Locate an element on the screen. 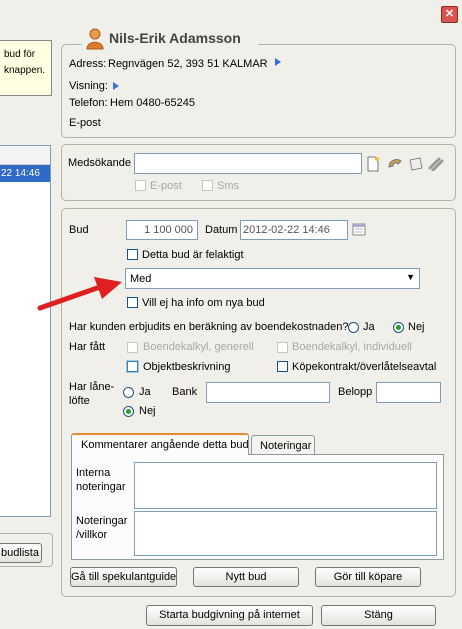 This screenshot has height=629, width=462. co-sms-checkbox is located at coordinates (207, 185).